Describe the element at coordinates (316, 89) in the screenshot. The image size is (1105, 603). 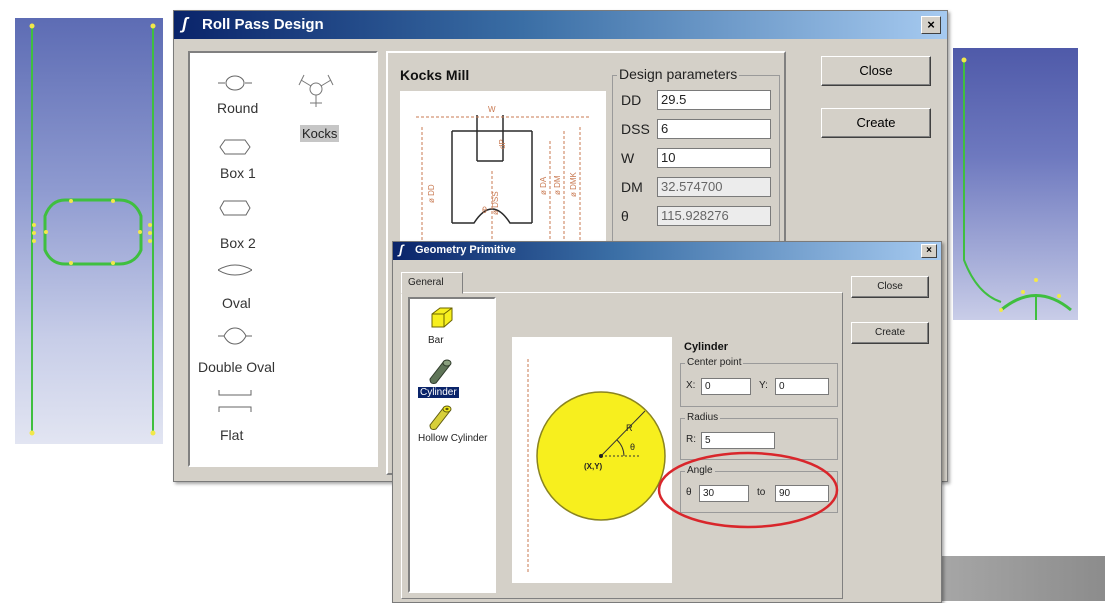
I see `kocks-icon` at that location.